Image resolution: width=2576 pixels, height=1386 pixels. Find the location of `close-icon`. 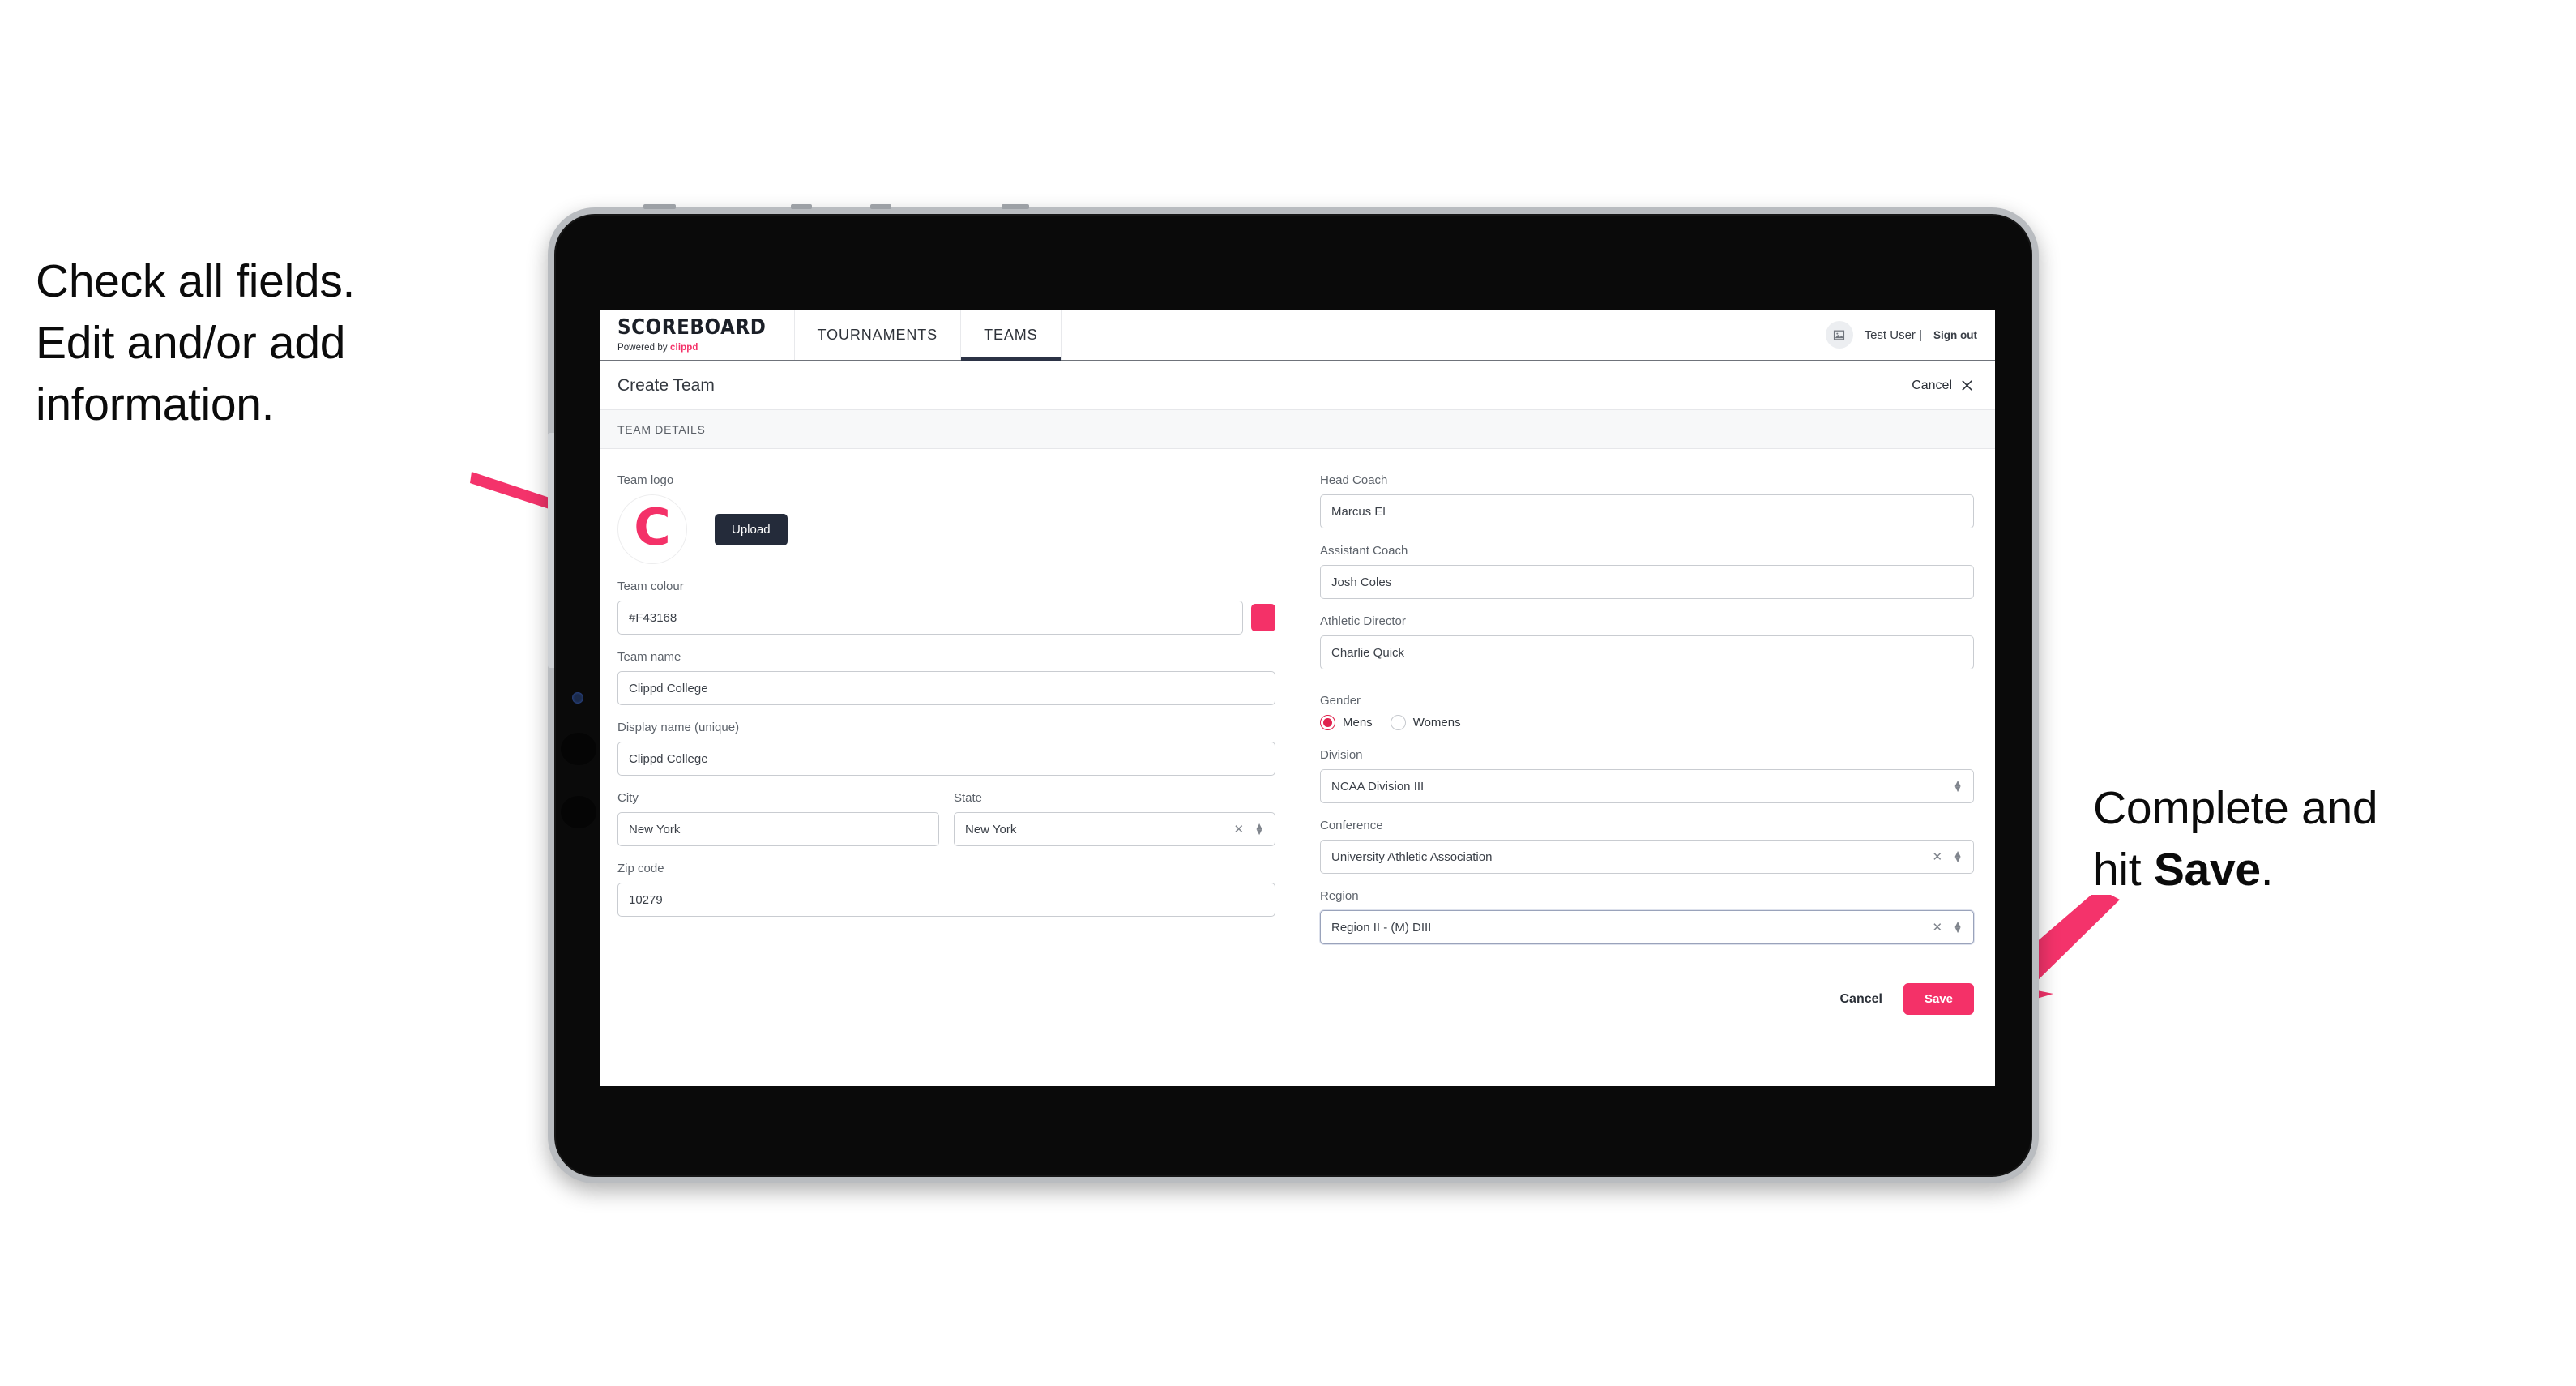

close-icon is located at coordinates (1967, 386).